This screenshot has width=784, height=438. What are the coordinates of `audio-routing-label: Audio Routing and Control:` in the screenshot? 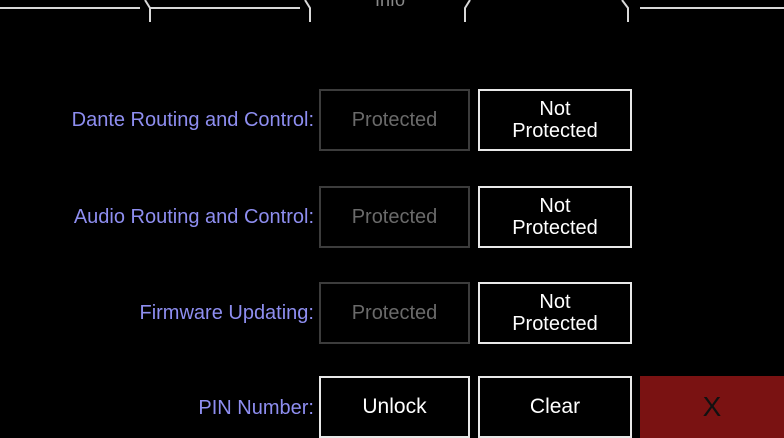 It's located at (193, 217).